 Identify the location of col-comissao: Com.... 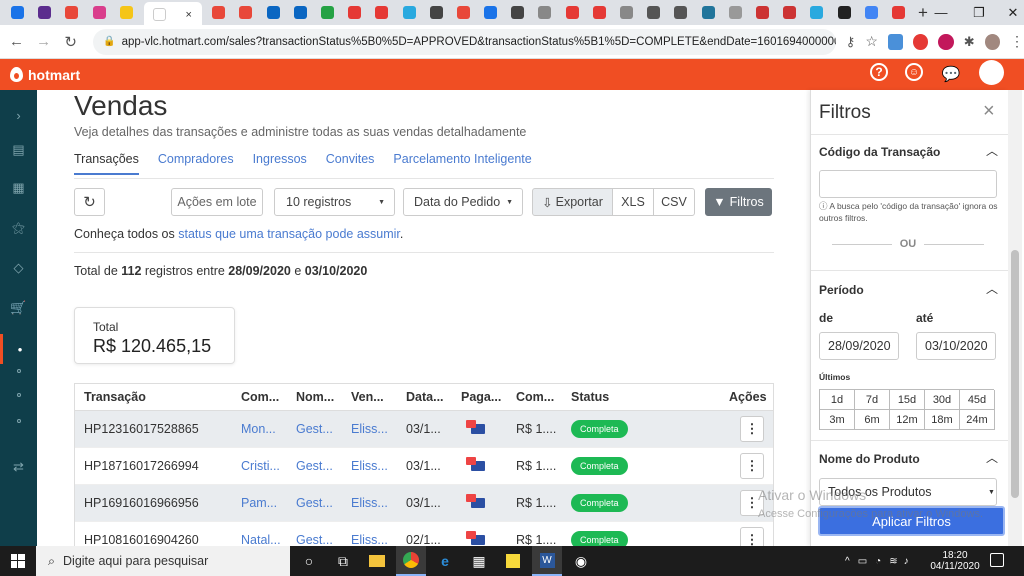
(535, 397).